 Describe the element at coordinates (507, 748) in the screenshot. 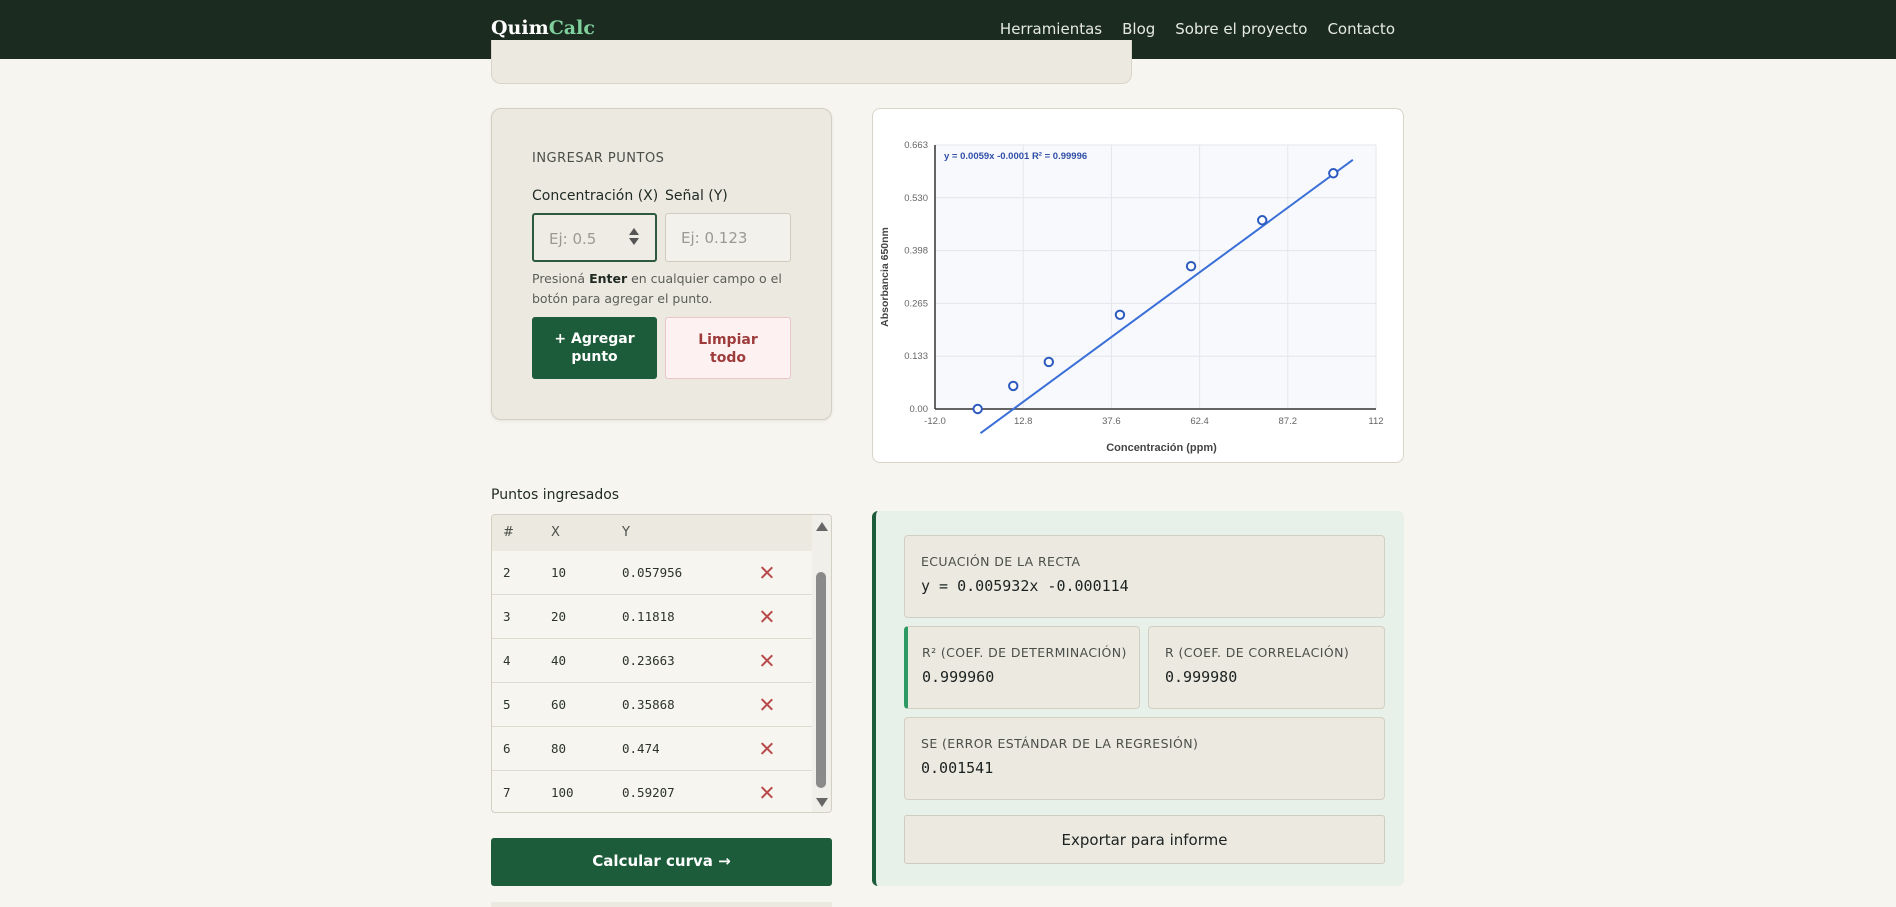

I see `row-index: 6` at that location.